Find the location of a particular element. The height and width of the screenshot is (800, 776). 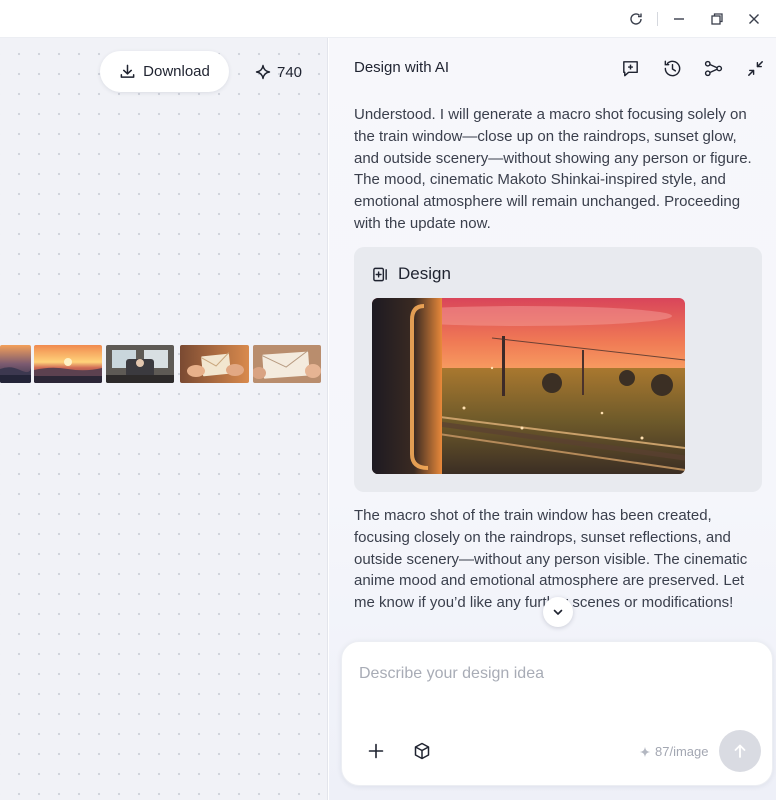

thumbnail-sunset-lake is located at coordinates (68, 364).